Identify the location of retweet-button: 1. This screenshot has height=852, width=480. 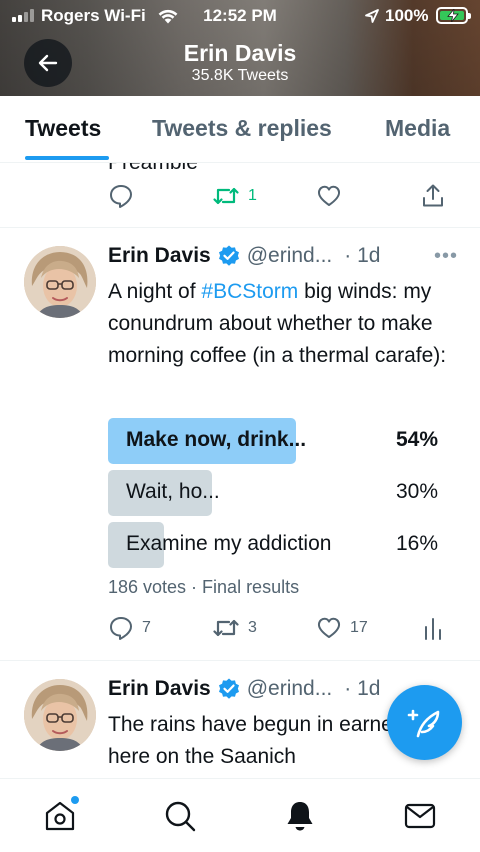
(234, 196).